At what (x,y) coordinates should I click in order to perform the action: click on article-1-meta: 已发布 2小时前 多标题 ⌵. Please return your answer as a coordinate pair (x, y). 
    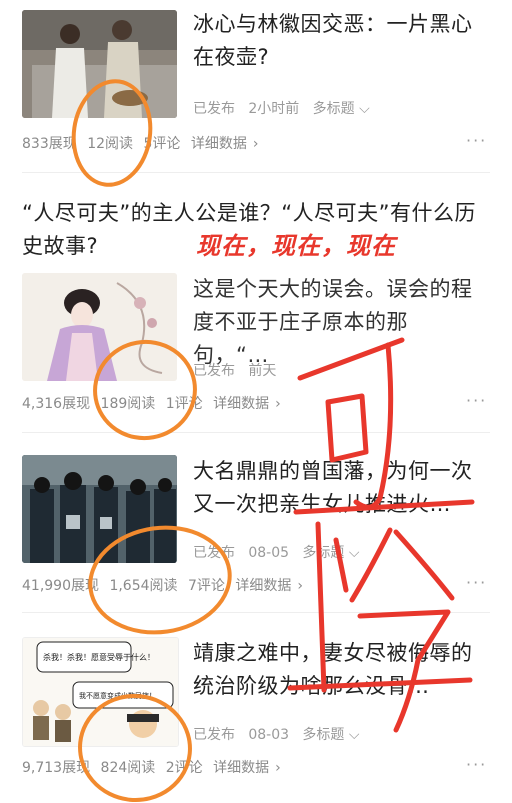
    Looking at the image, I should click on (281, 108).